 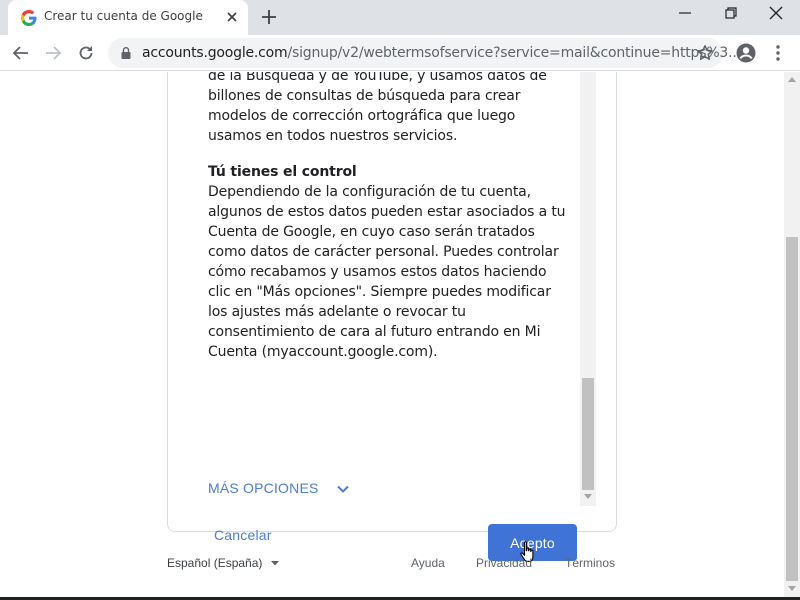 I want to click on google-favicon-icon, so click(x=29, y=18).